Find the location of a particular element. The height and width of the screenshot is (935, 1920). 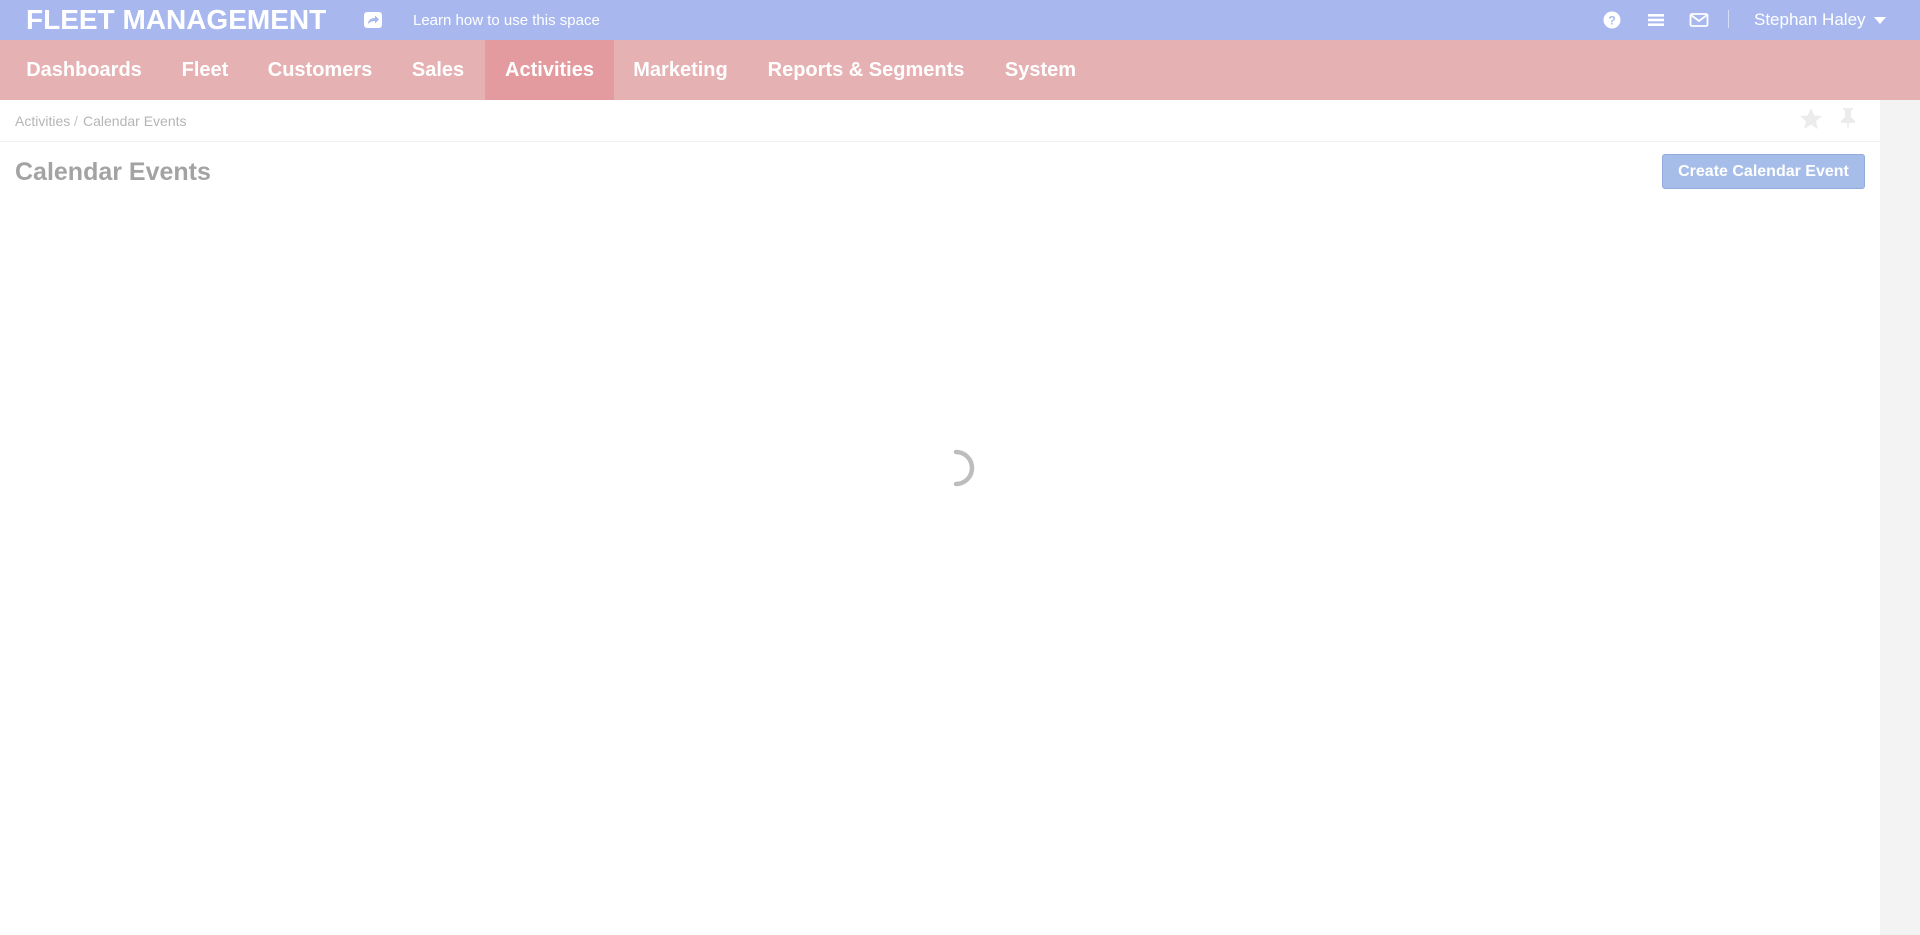

breadcrumb-item-calendar-events: Calendar Events is located at coordinates (135, 121).